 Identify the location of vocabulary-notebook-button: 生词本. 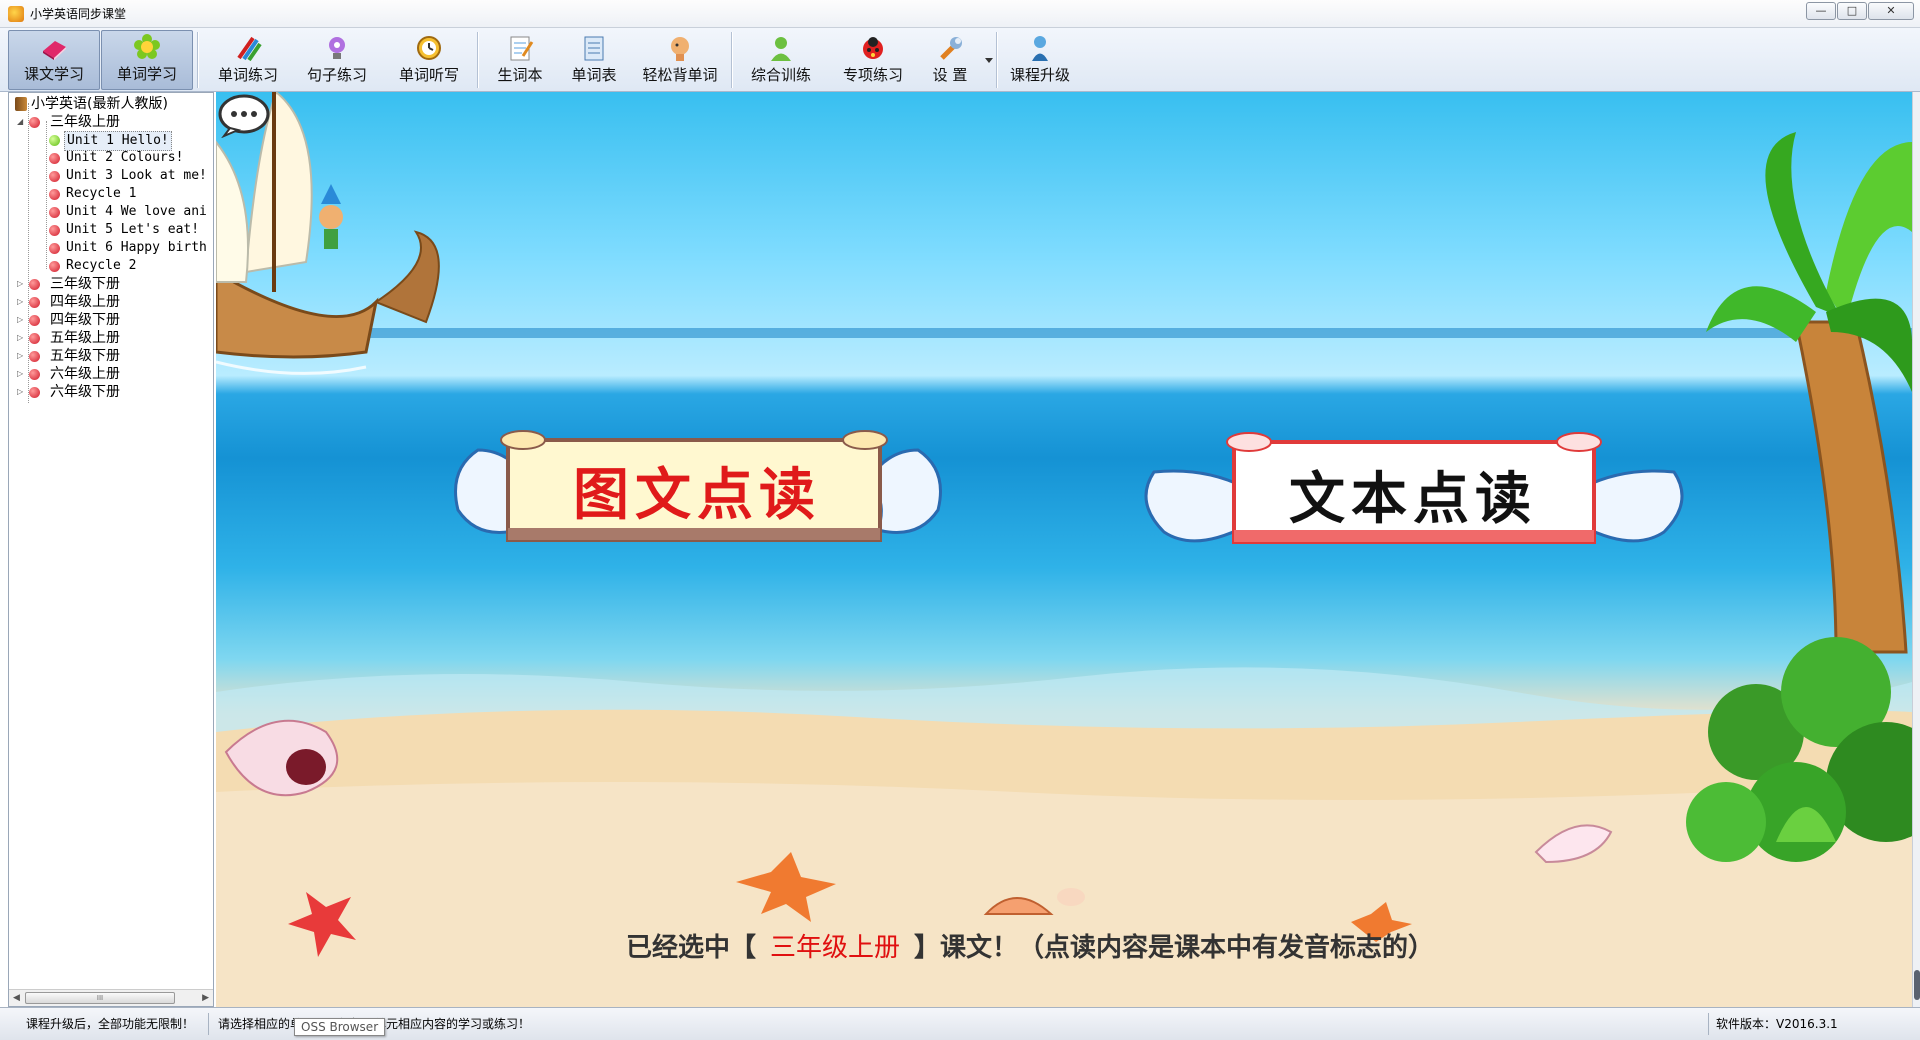
(520, 60).